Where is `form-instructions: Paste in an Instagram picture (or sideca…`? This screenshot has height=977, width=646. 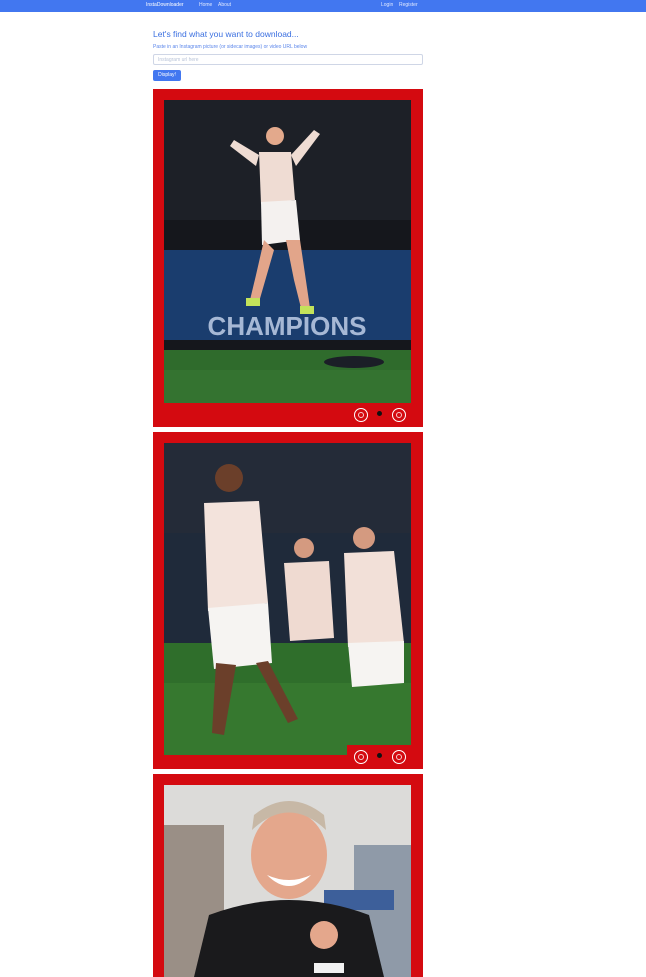
form-instructions: Paste in an Instagram picture (or sideca… is located at coordinates (230, 47).